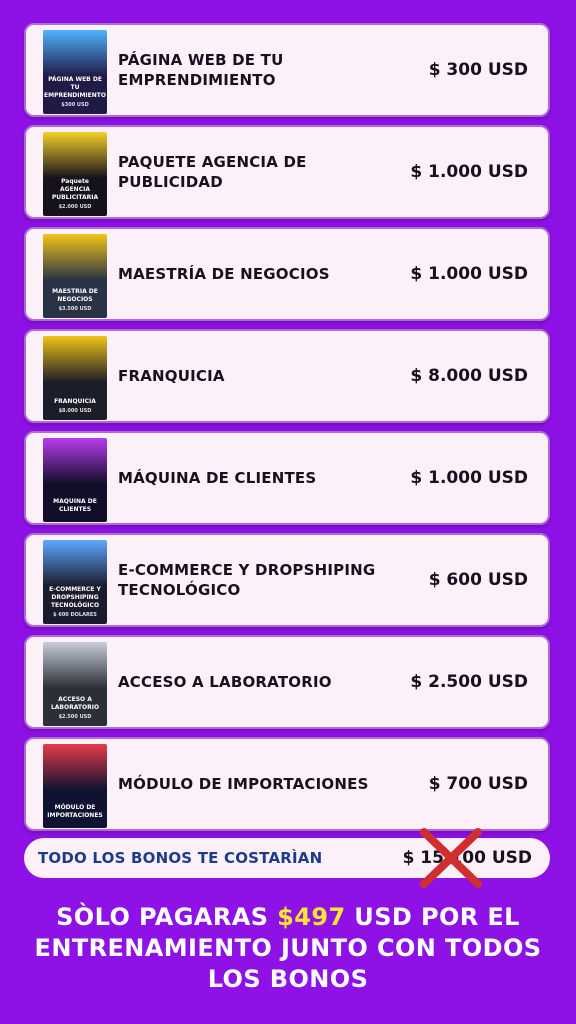 Image resolution: width=576 pixels, height=1024 pixels. I want to click on bonus-thumbnail: MAESTRIA DE NEGOCIOS $3.500 USD, so click(75, 276).